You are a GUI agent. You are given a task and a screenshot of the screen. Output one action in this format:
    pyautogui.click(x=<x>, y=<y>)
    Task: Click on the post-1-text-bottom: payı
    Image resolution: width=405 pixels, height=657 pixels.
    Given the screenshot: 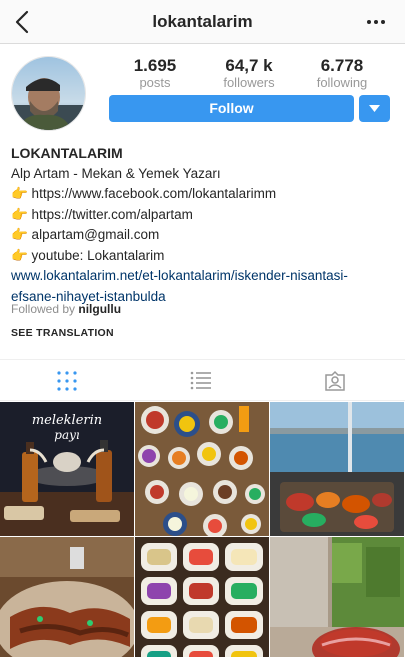 What is the action you would take?
    pyautogui.click(x=67, y=435)
    